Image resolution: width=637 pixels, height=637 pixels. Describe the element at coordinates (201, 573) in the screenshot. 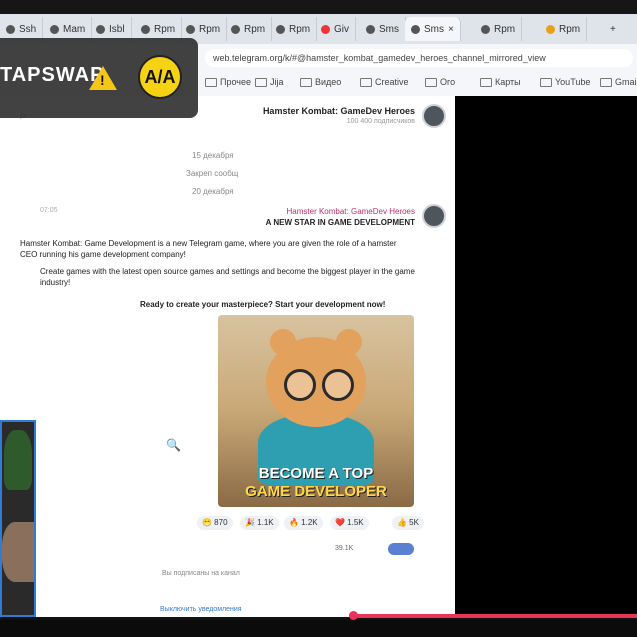

I see `subscription-note: Вы подписаны на канал` at that location.